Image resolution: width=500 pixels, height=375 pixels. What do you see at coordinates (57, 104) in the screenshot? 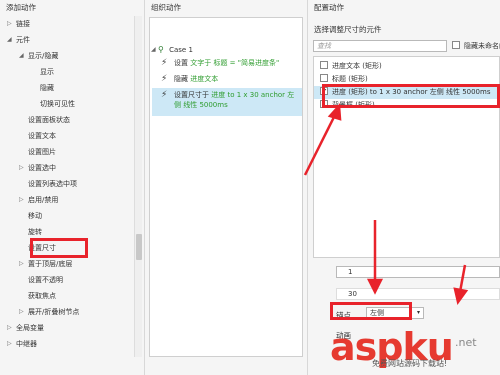
I see `tree-item-label: 切换可见性` at bounding box center [57, 104].